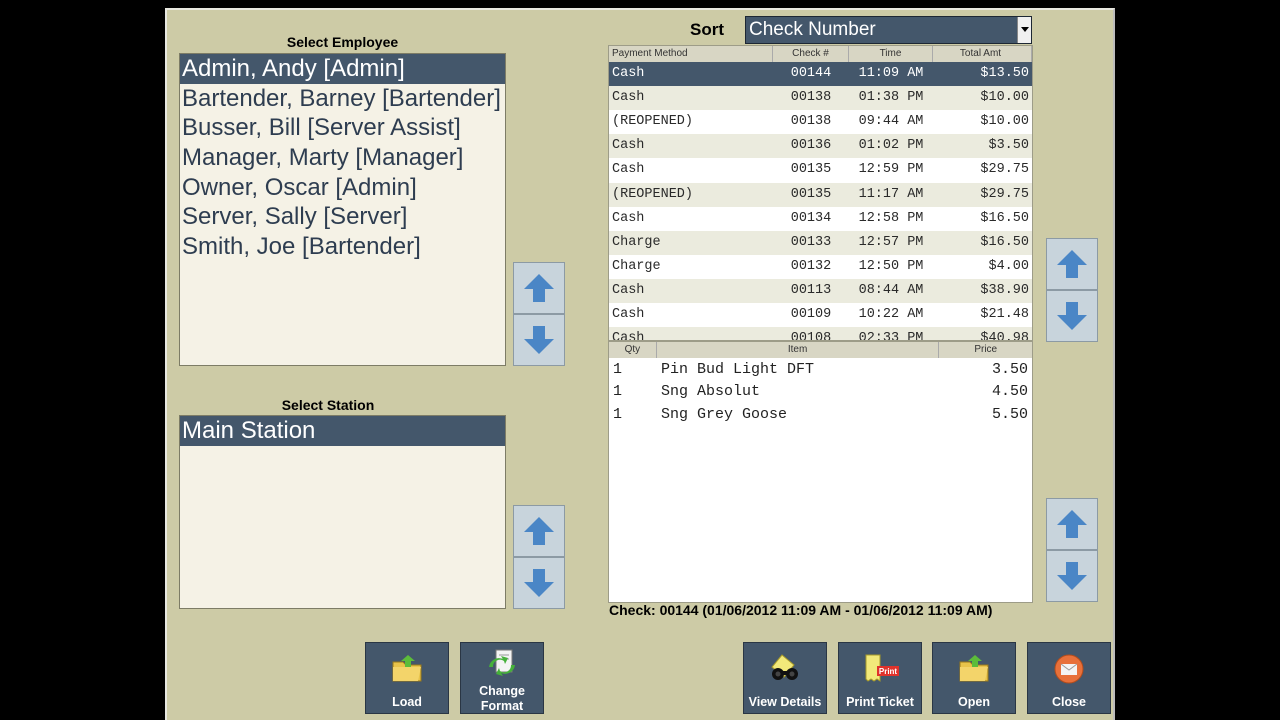 The height and width of the screenshot is (720, 1280). Describe the element at coordinates (1069, 678) in the screenshot. I see `close-button: Close` at that location.